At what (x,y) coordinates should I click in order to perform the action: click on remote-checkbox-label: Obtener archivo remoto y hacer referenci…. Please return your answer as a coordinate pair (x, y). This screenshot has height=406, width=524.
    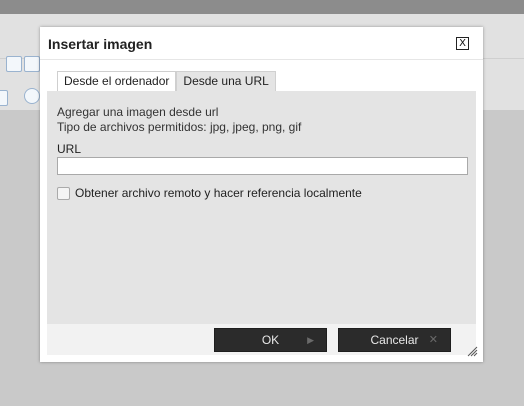
    Looking at the image, I should click on (218, 193).